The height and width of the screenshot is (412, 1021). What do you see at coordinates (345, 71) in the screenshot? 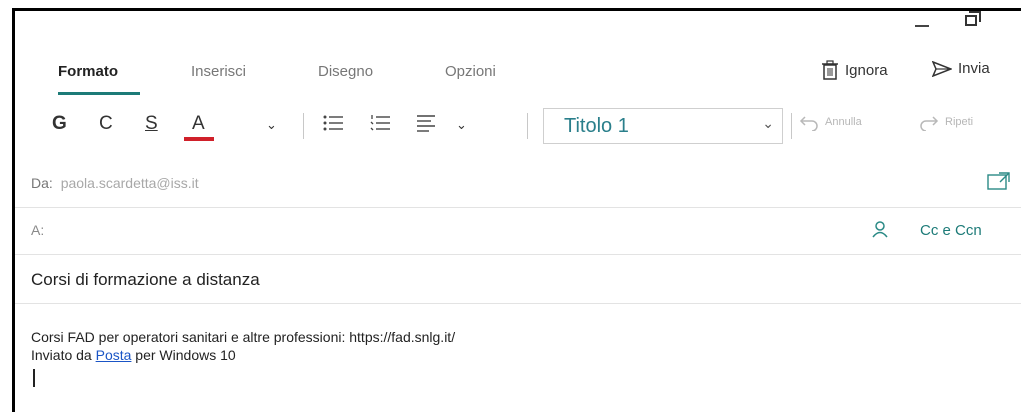
I see `tab-disegno: Disegno` at bounding box center [345, 71].